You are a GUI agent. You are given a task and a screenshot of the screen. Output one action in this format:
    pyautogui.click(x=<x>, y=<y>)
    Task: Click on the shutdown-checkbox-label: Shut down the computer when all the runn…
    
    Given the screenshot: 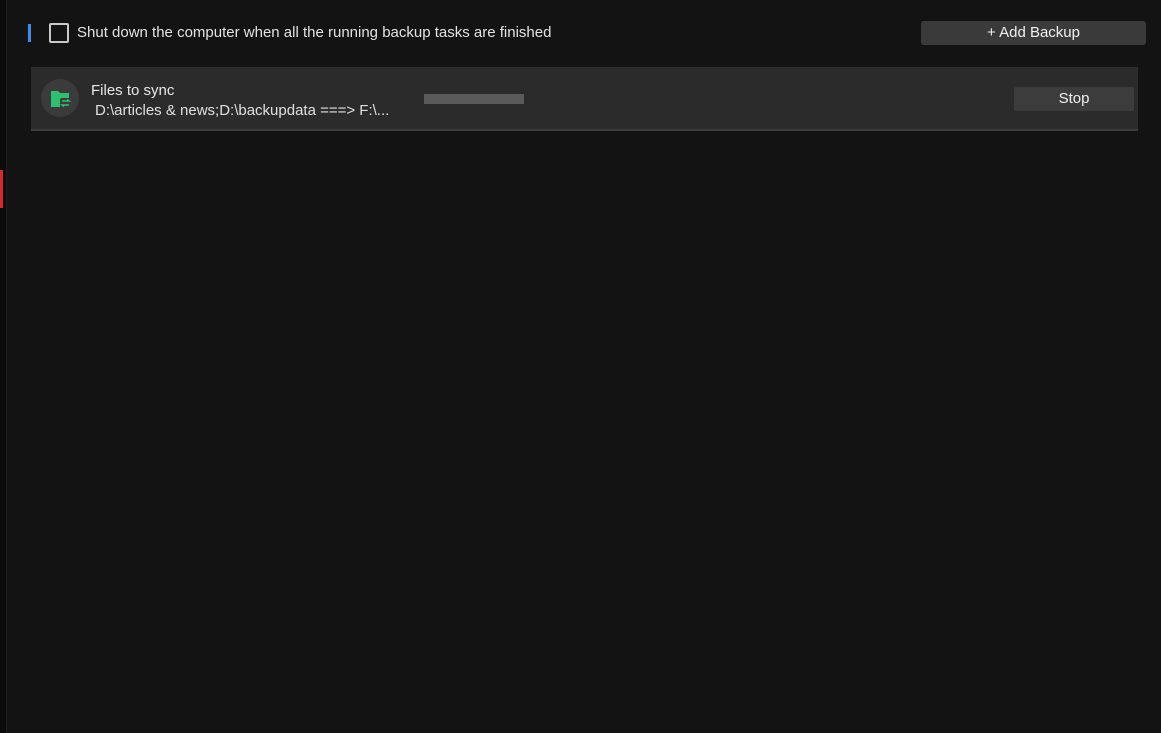 What is the action you would take?
    pyautogui.click(x=314, y=32)
    